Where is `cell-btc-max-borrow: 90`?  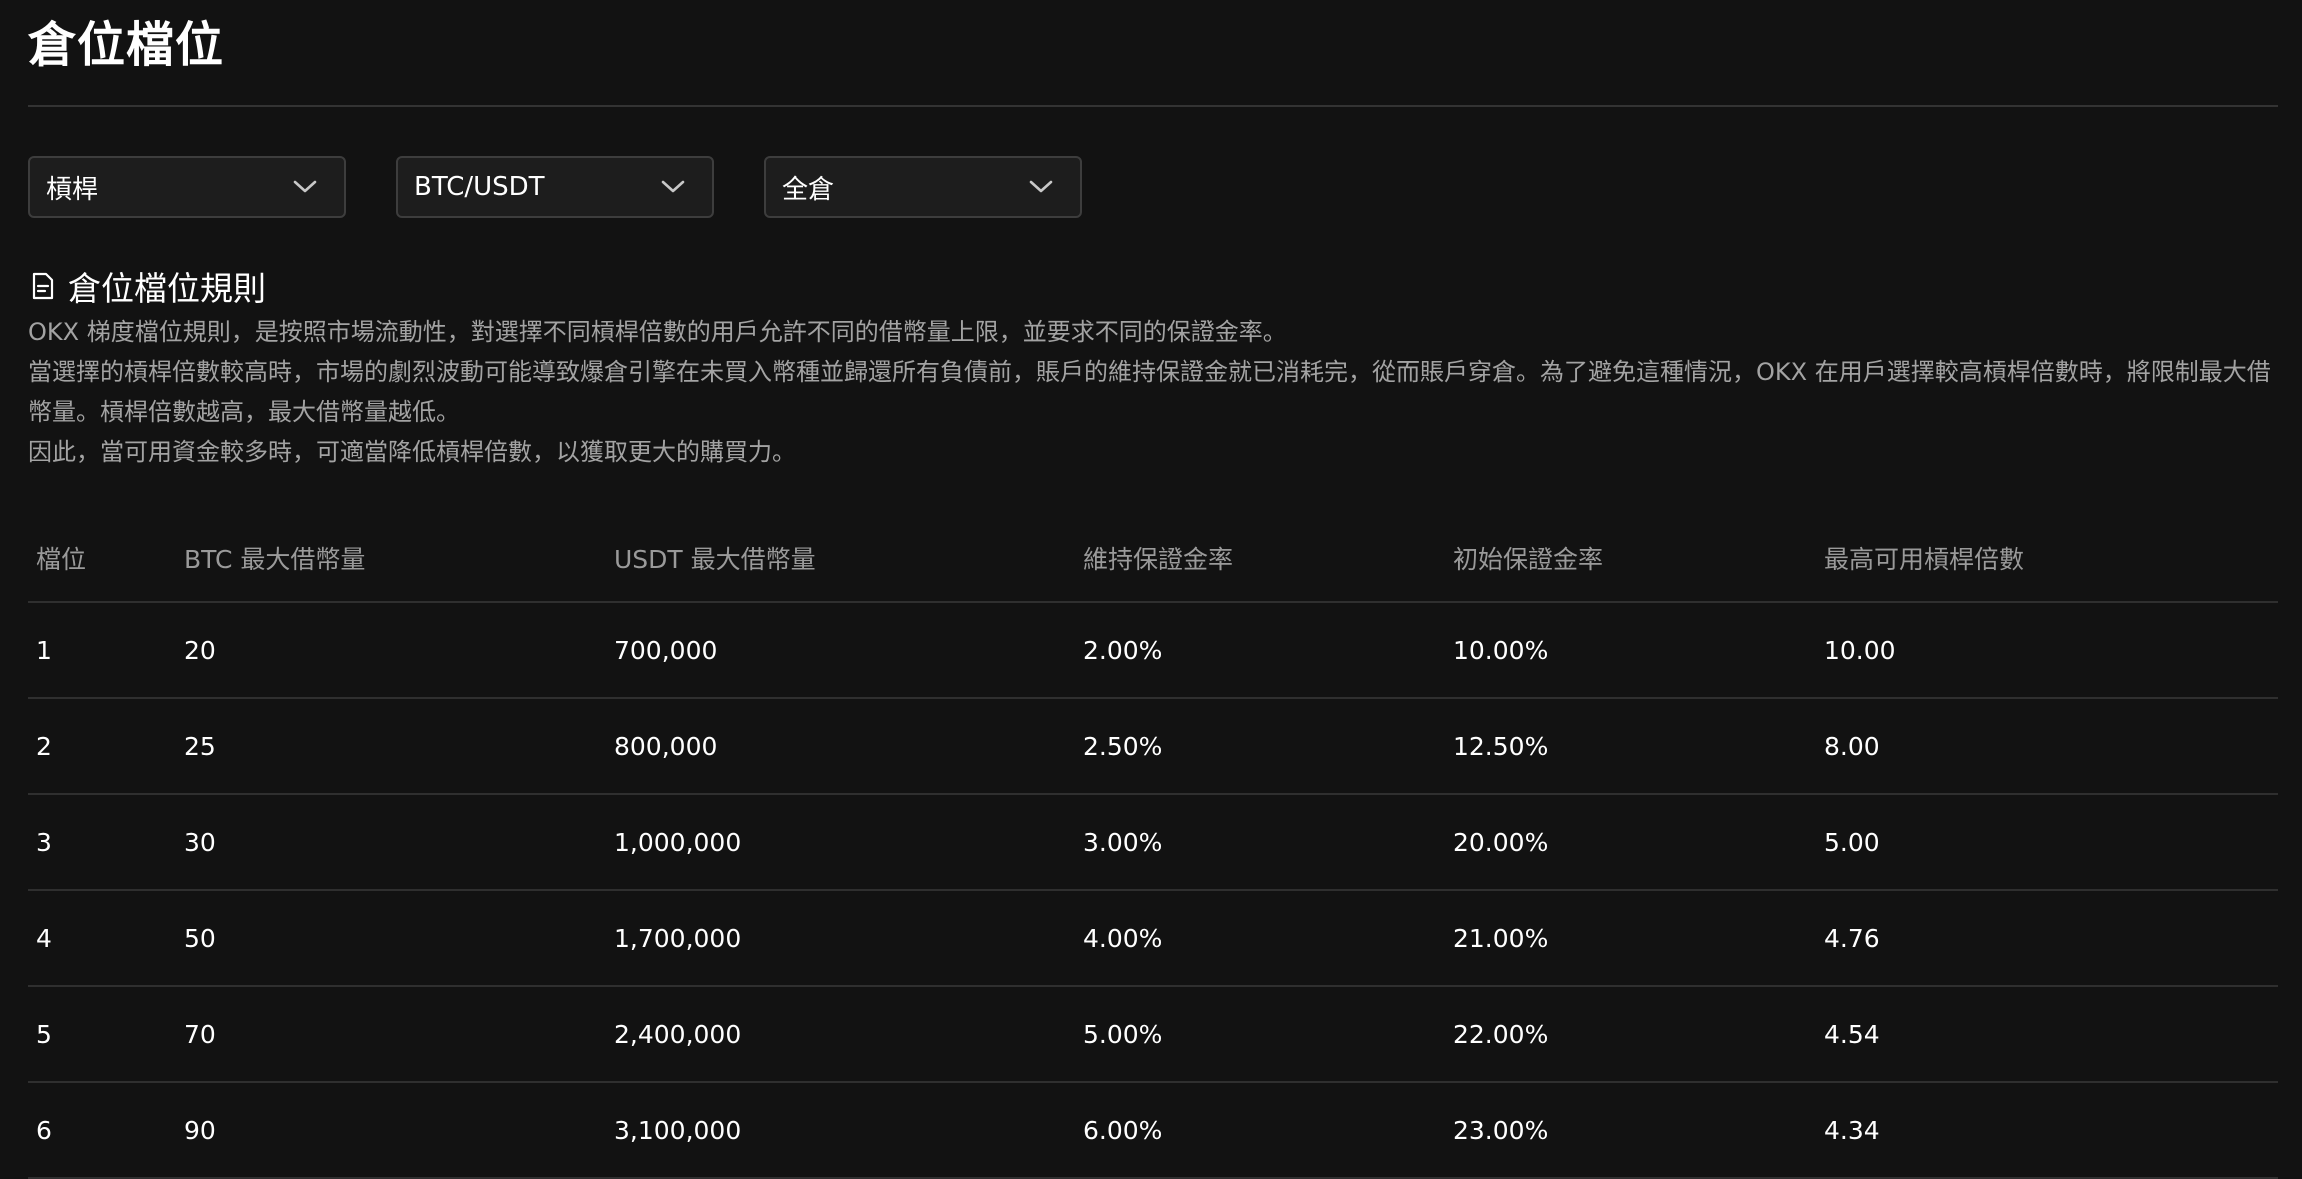 cell-btc-max-borrow: 90 is located at coordinates (200, 1130).